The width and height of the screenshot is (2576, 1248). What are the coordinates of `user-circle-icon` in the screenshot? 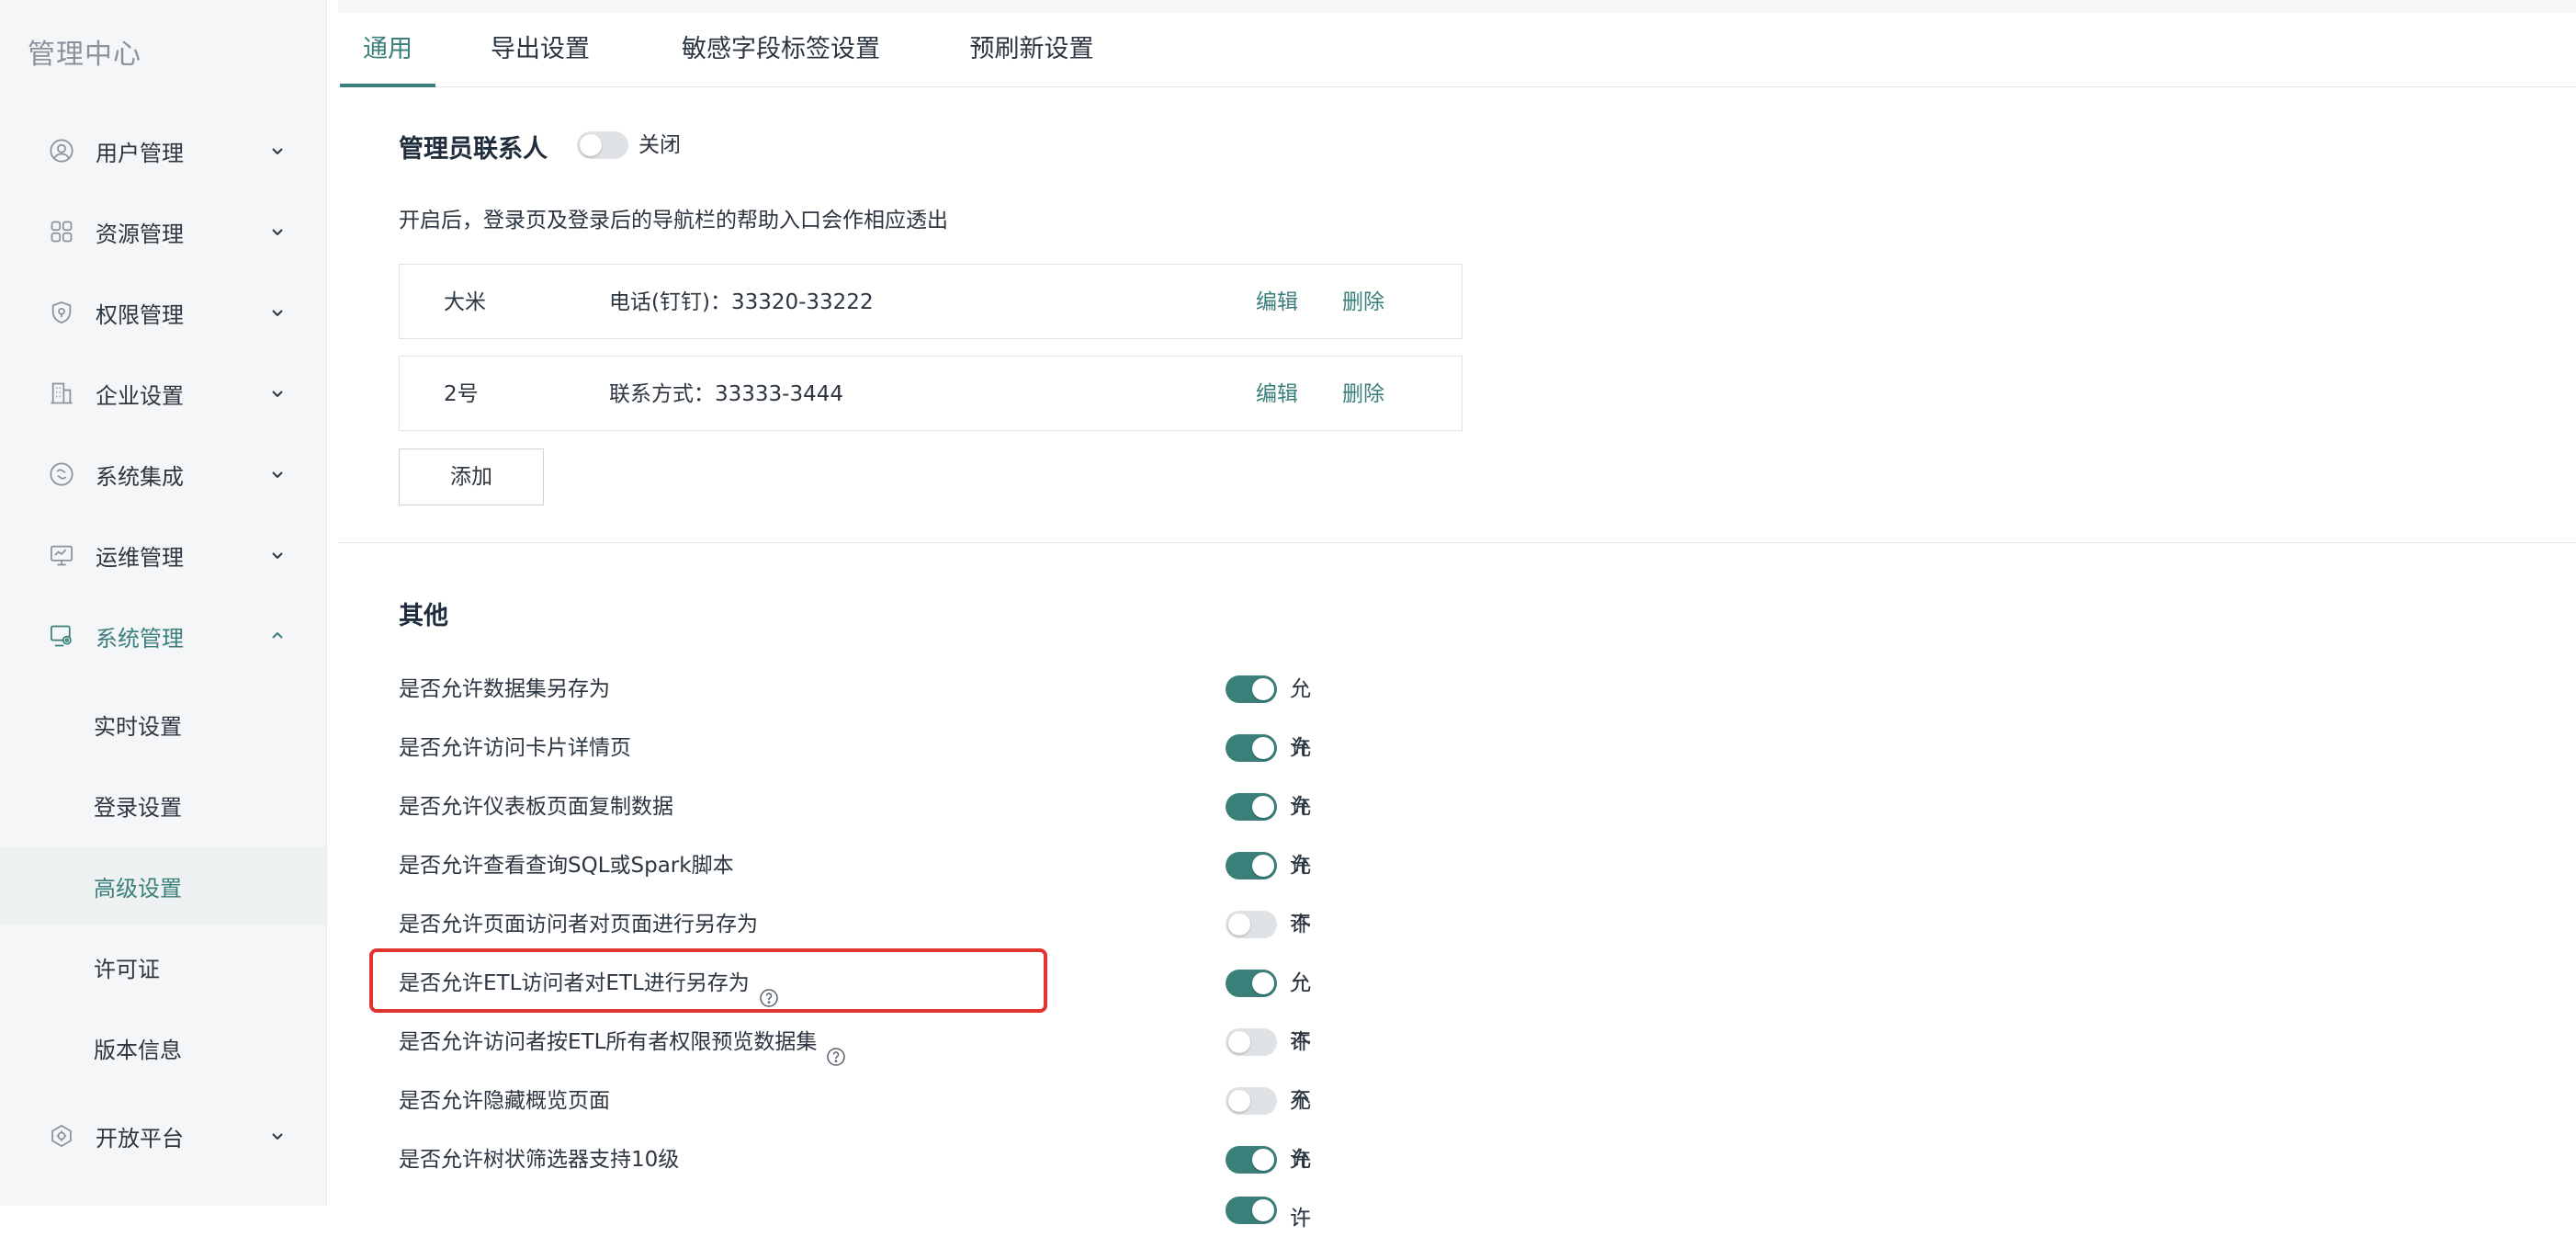 It's located at (61, 151).